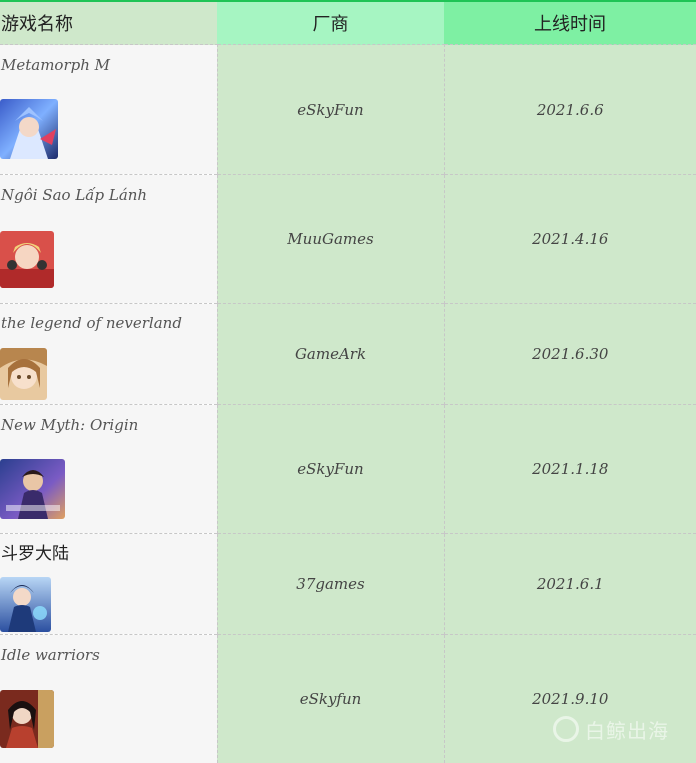 The width and height of the screenshot is (696, 763). I want to click on game-name: Metamorph M, so click(56, 65).